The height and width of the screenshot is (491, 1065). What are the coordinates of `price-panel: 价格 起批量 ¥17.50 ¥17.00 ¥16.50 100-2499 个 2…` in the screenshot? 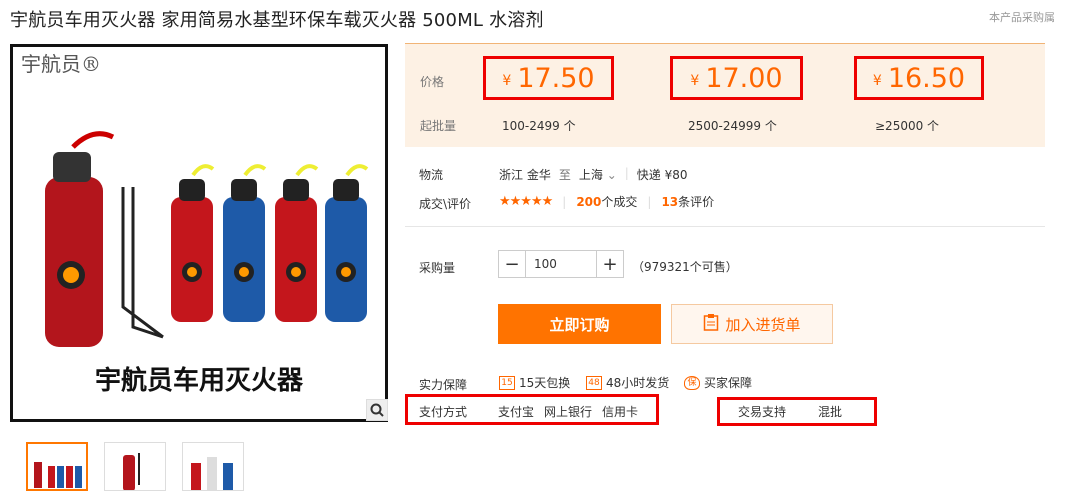 It's located at (725, 95).